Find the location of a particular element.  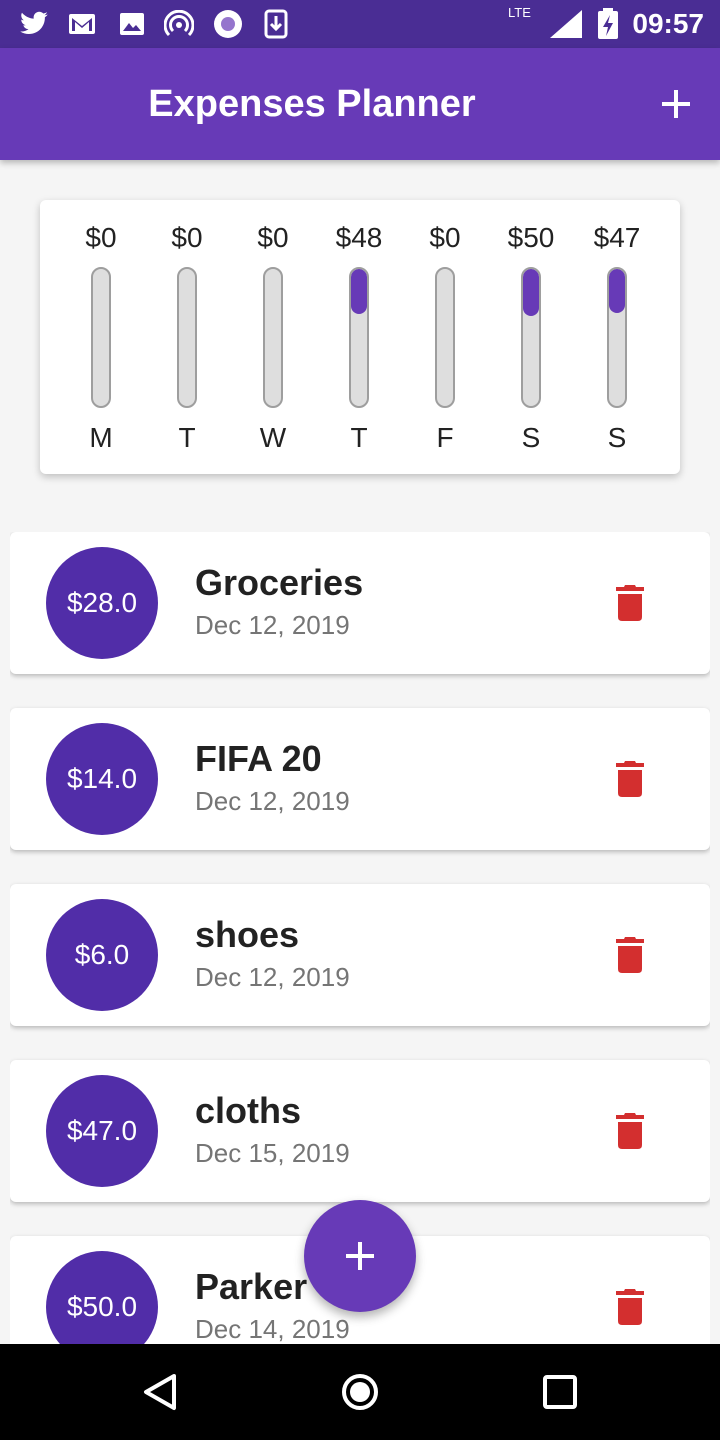

day-label: W is located at coordinates (273, 437).